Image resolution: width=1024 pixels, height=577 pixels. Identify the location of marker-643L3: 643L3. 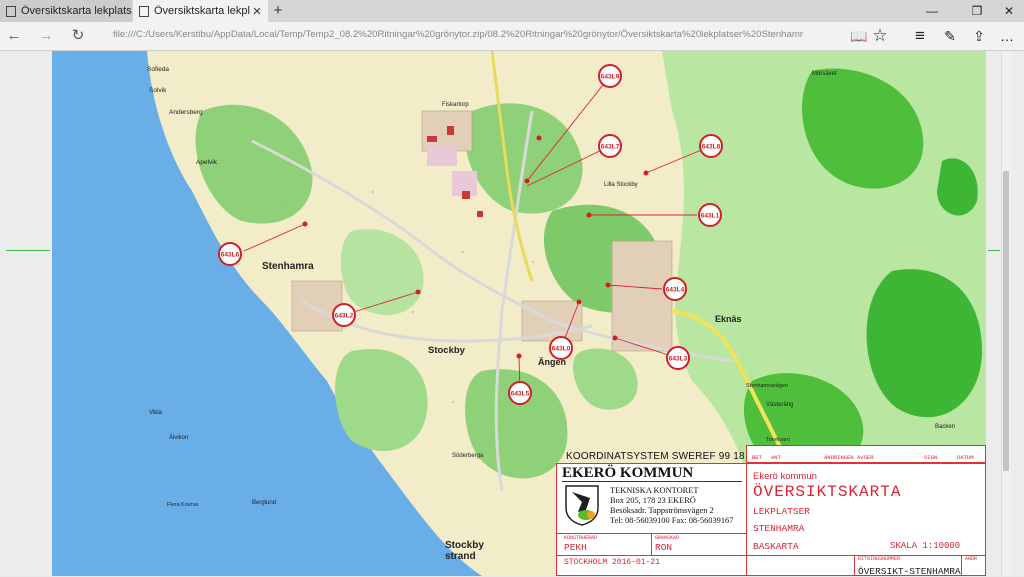
(678, 358).